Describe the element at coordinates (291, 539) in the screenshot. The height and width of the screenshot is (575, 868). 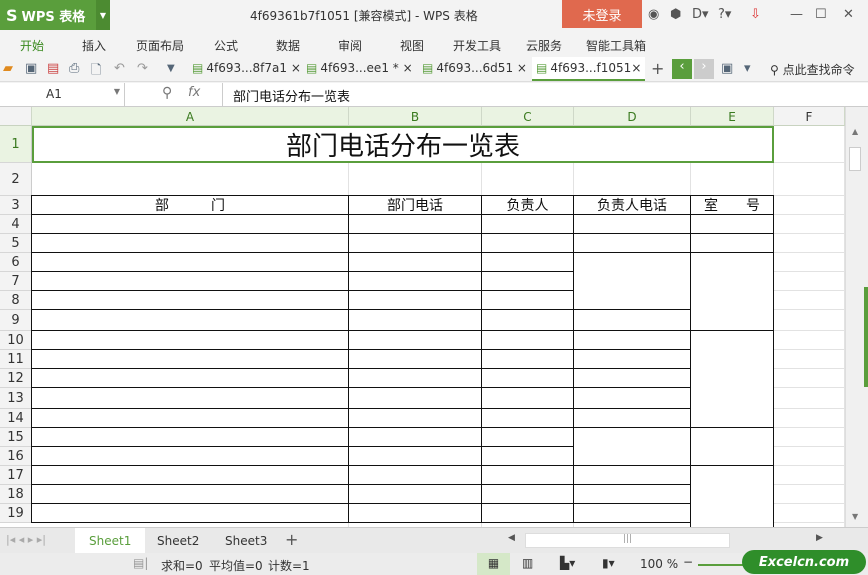
I see `add-sheet-icon: +` at that location.